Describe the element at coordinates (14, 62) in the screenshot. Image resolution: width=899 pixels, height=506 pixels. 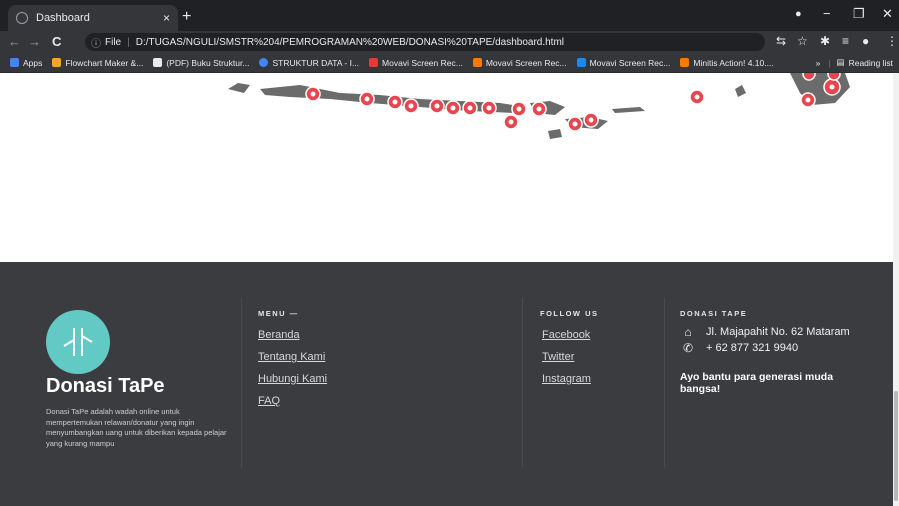
I see `apps-grid-icon` at that location.